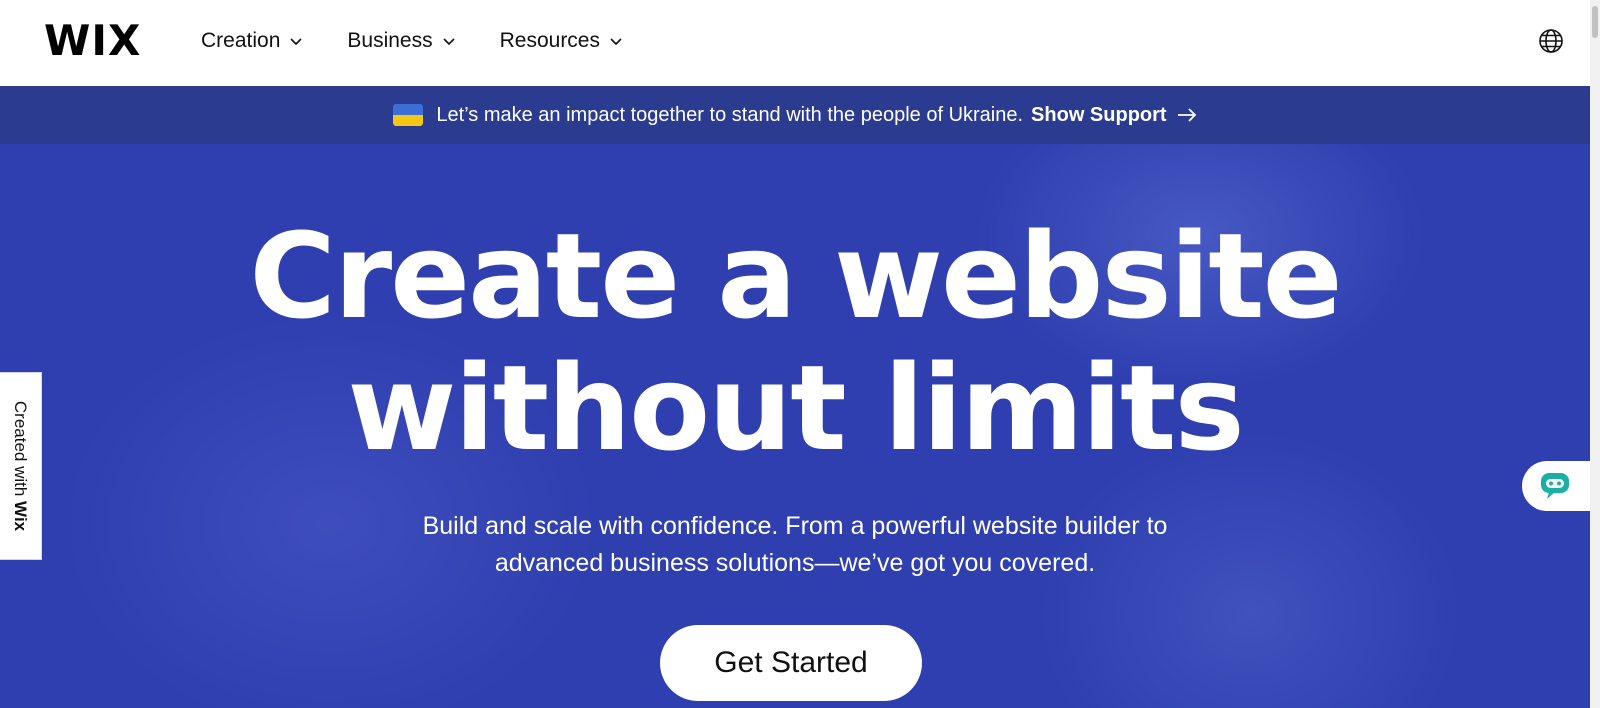 The width and height of the screenshot is (1600, 708). I want to click on nav-item-label: Creation, so click(241, 40).